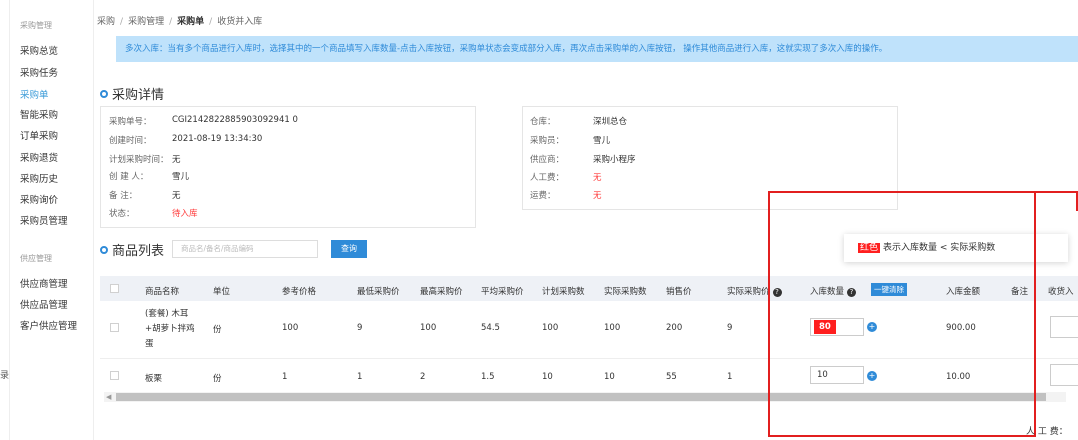 This screenshot has width=1078, height=440. I want to click on row-divider, so click(589, 358).